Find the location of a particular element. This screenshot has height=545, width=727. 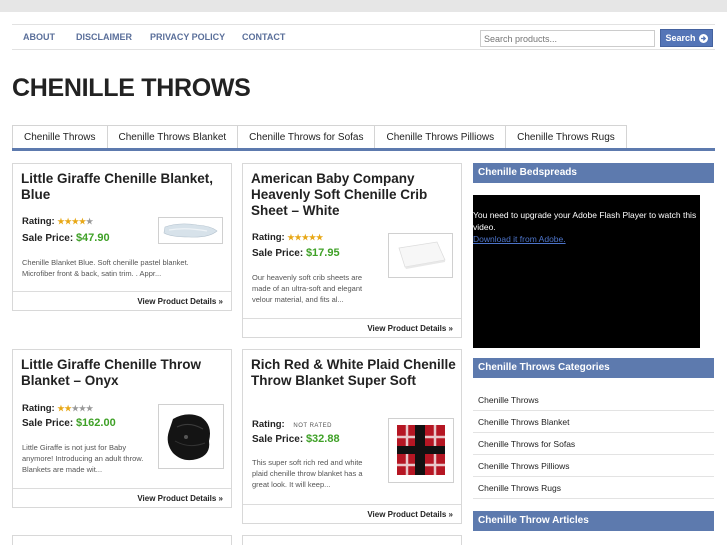

price-value: $47.90 is located at coordinates (92, 238).